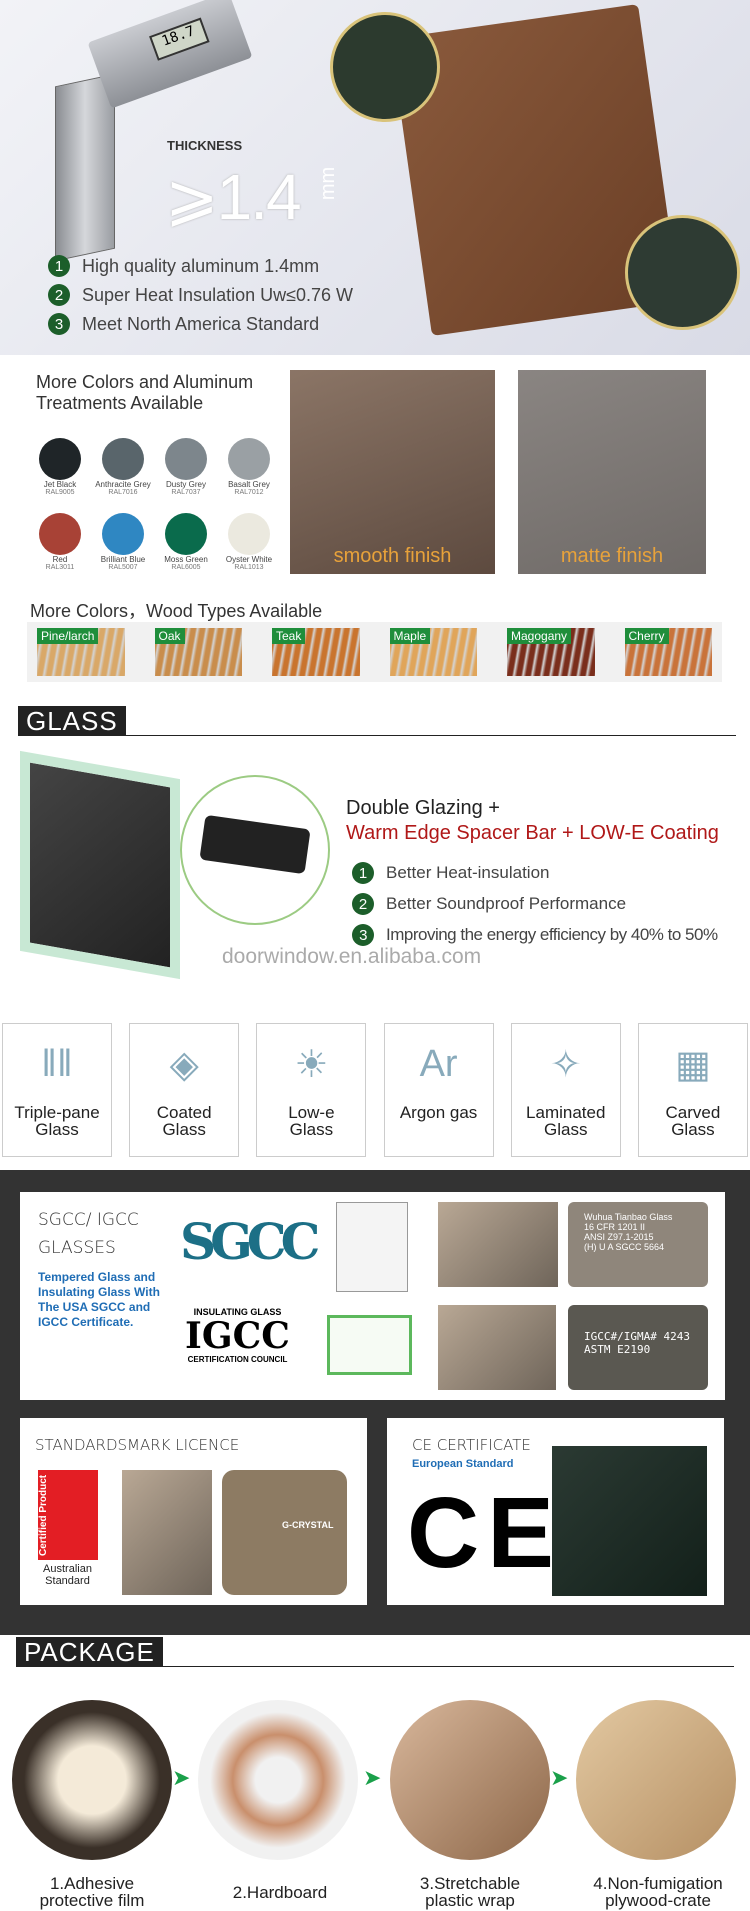 Image resolution: width=750 pixels, height=1911 pixels. I want to click on glass-type-icon: Ar, so click(438, 1063).